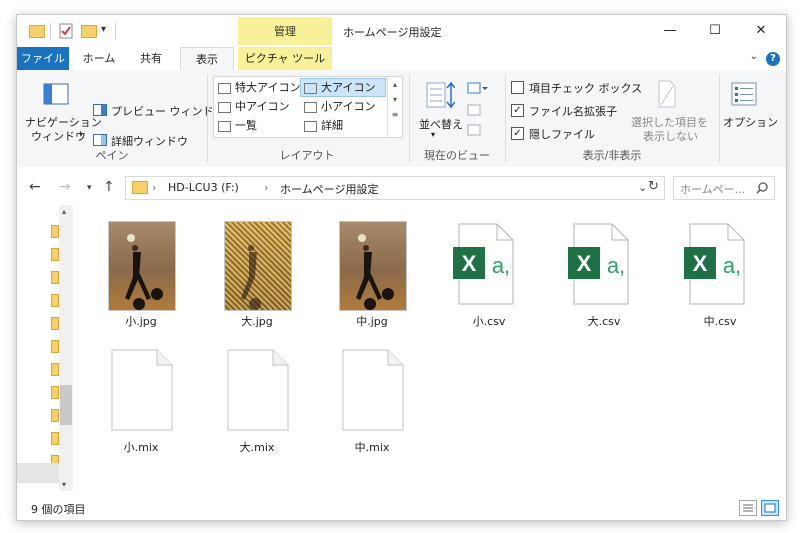 The image size is (800, 533). Describe the element at coordinates (58, 509) in the screenshot. I see `item-count: 9 個の項目` at that location.